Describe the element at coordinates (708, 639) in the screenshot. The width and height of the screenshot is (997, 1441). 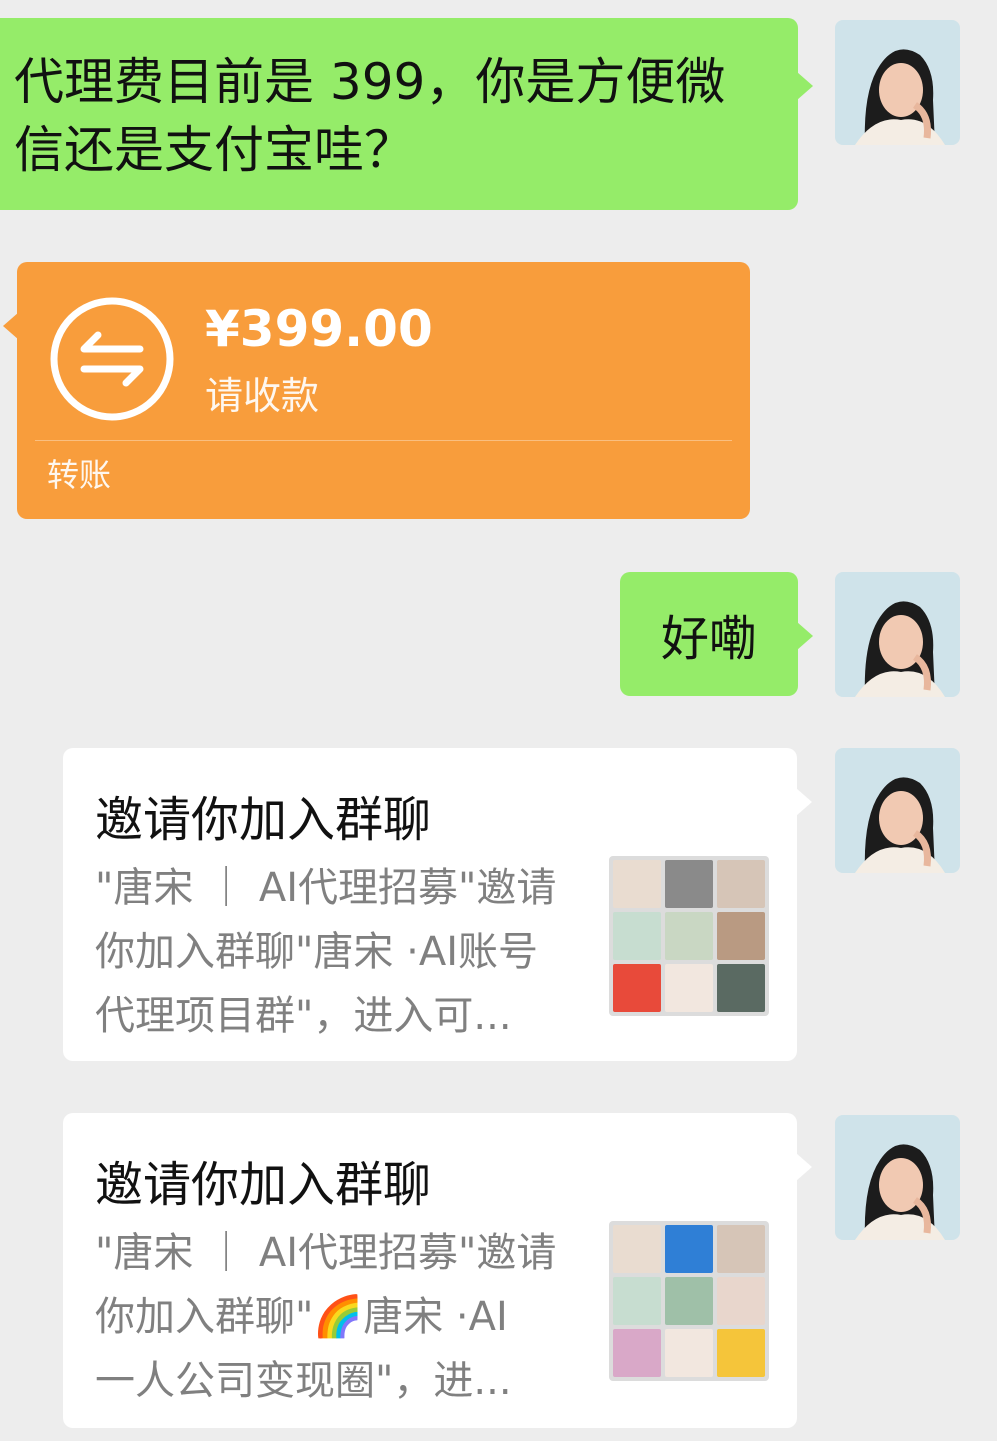
I see `message-text: 好嘞` at that location.